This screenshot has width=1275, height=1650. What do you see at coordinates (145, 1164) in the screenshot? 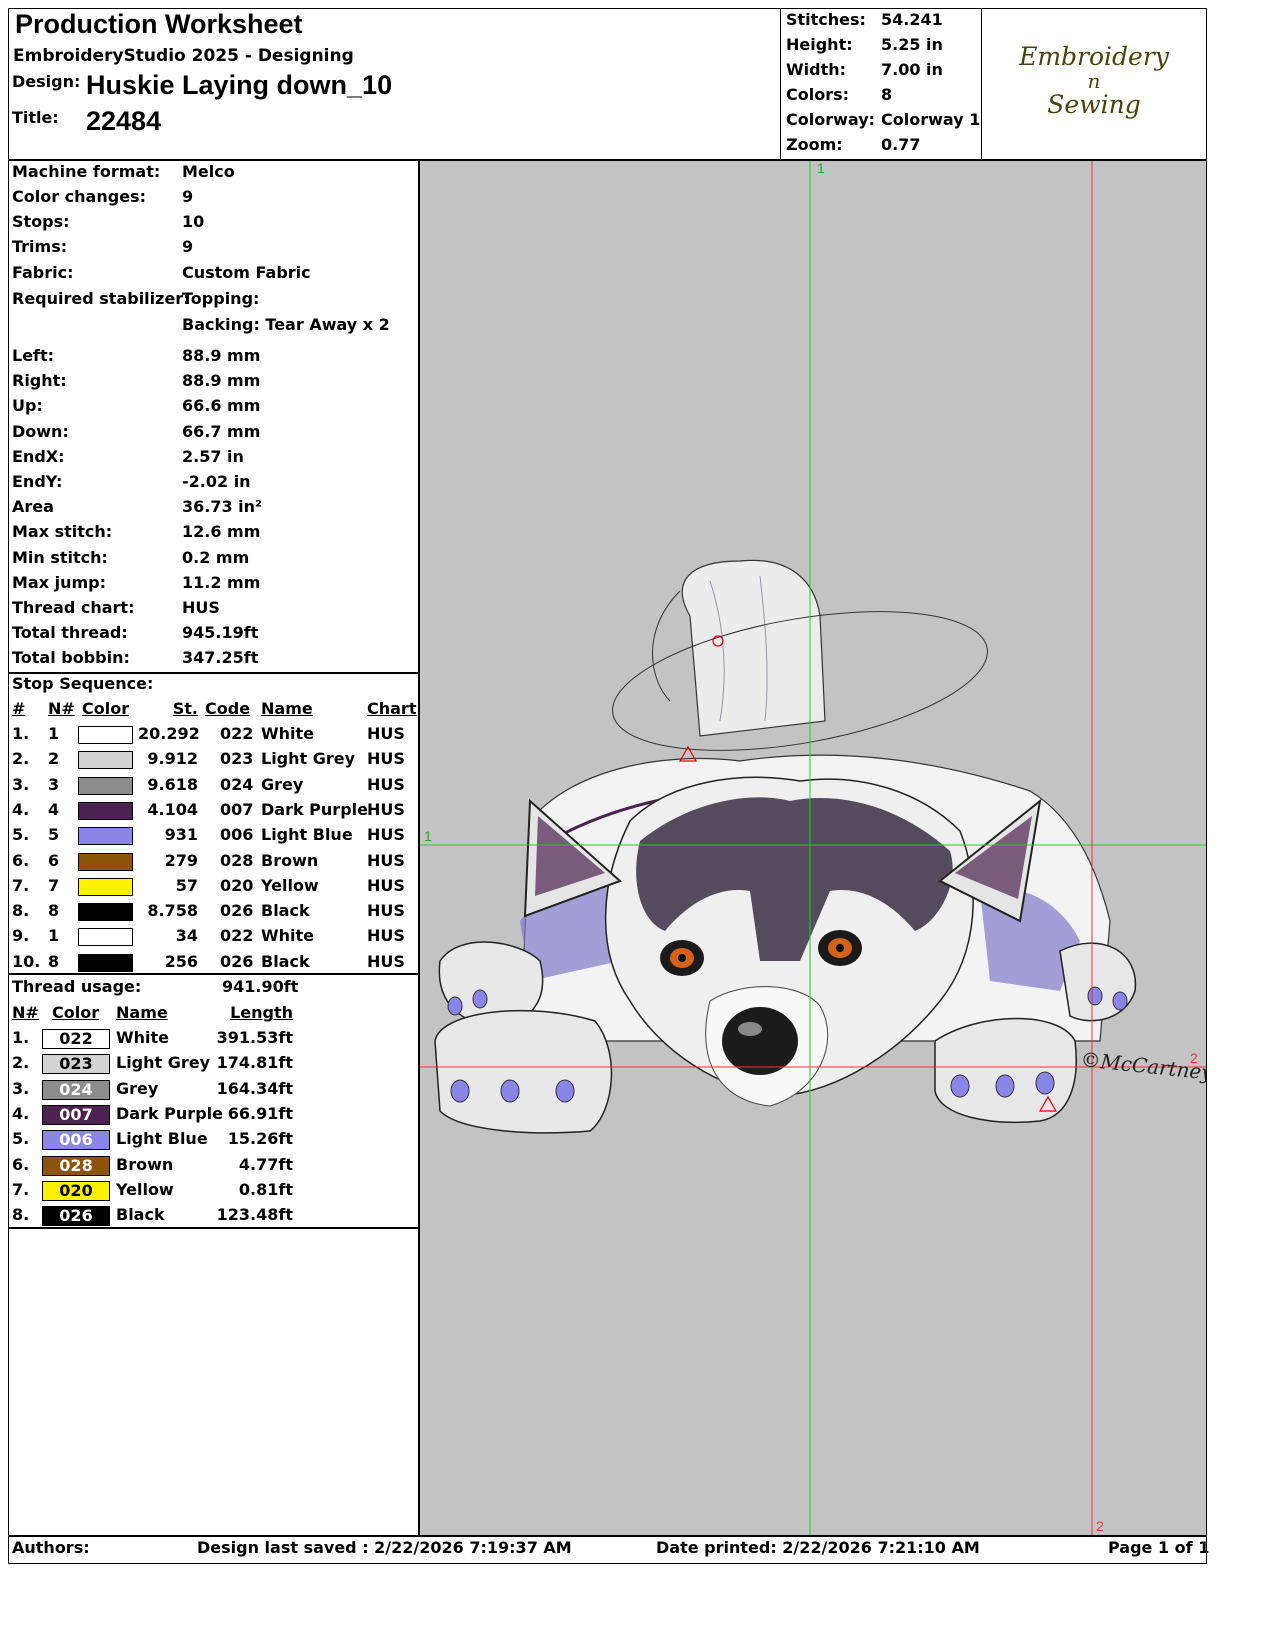
I see `usage-row-name: Brown` at bounding box center [145, 1164].